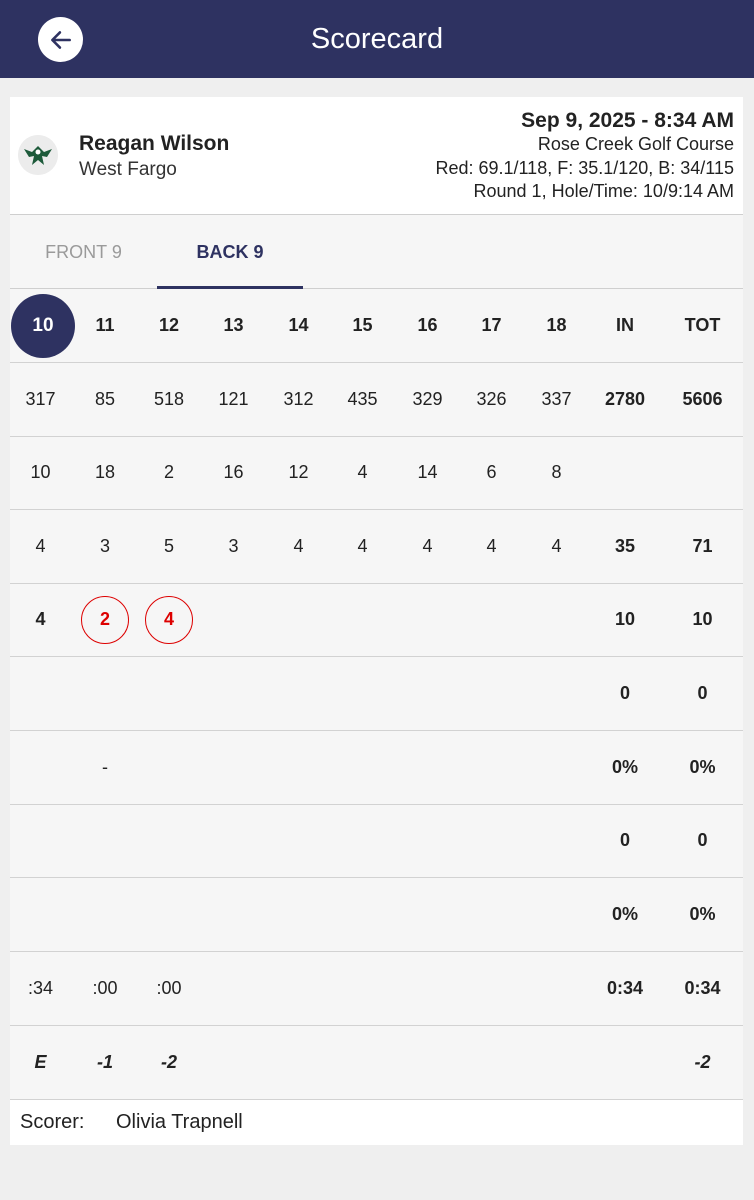 The width and height of the screenshot is (754, 1200). Describe the element at coordinates (179, 1122) in the screenshot. I see `scorer-name: Olivia Trapnell` at that location.